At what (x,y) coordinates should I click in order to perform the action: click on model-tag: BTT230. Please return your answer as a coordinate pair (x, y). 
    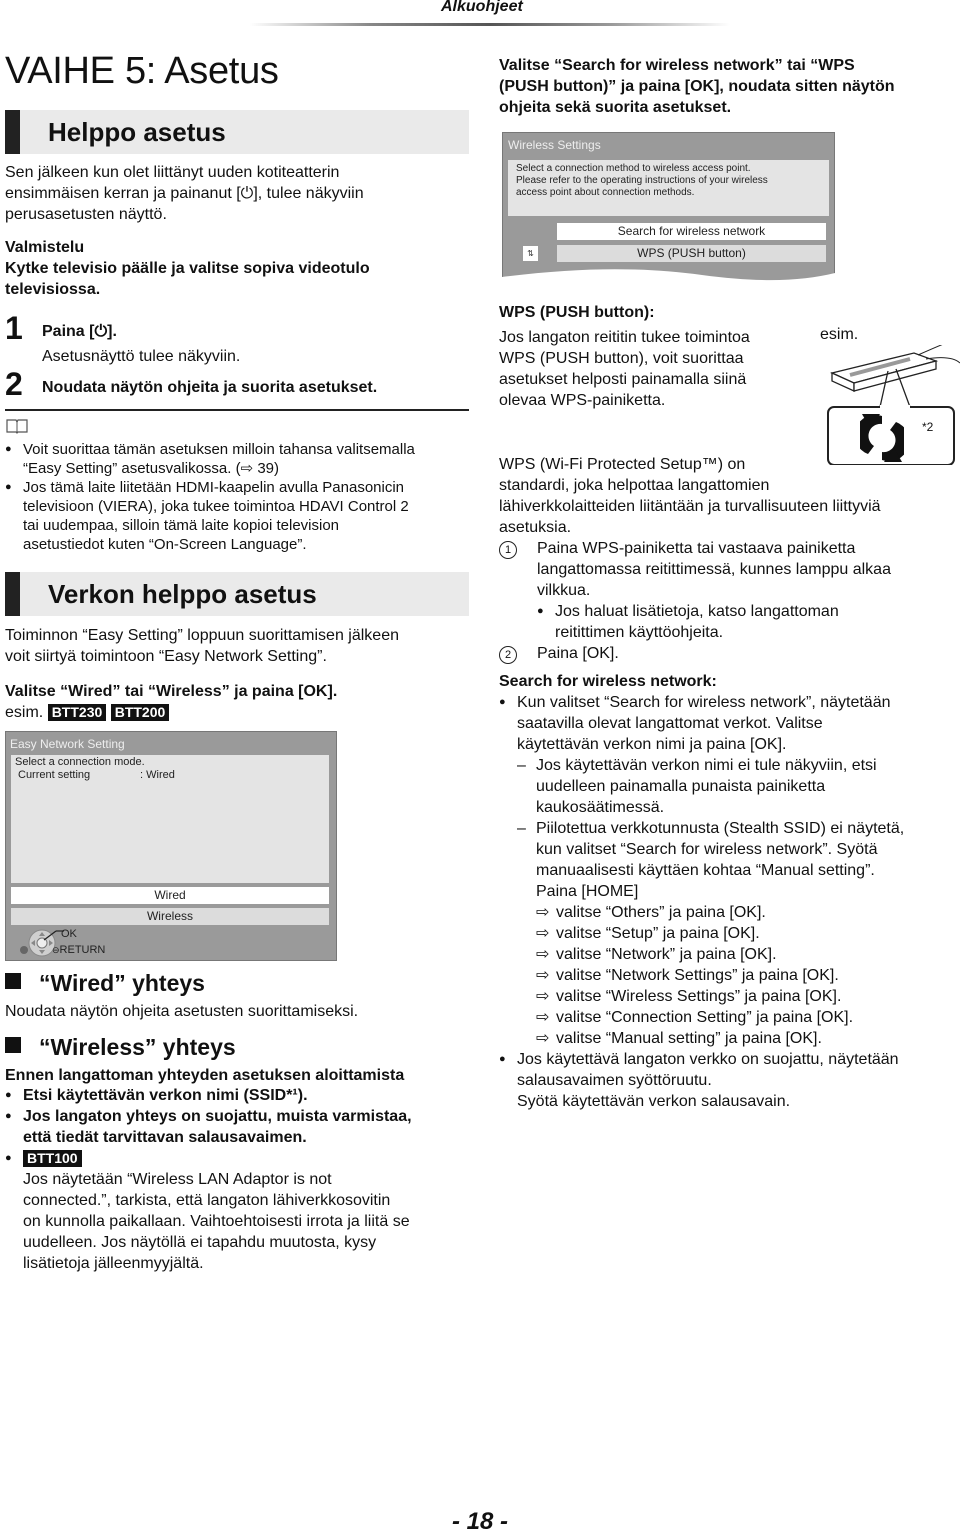
    Looking at the image, I should click on (77, 712).